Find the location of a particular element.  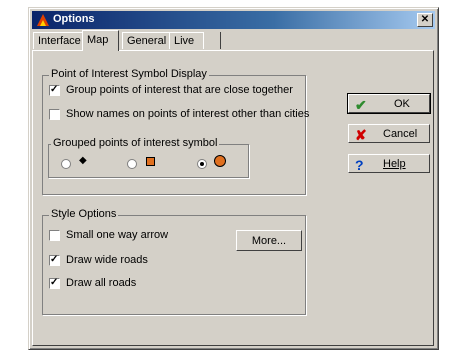

wide-roads-checkbox: ✓ is located at coordinates (54, 259).